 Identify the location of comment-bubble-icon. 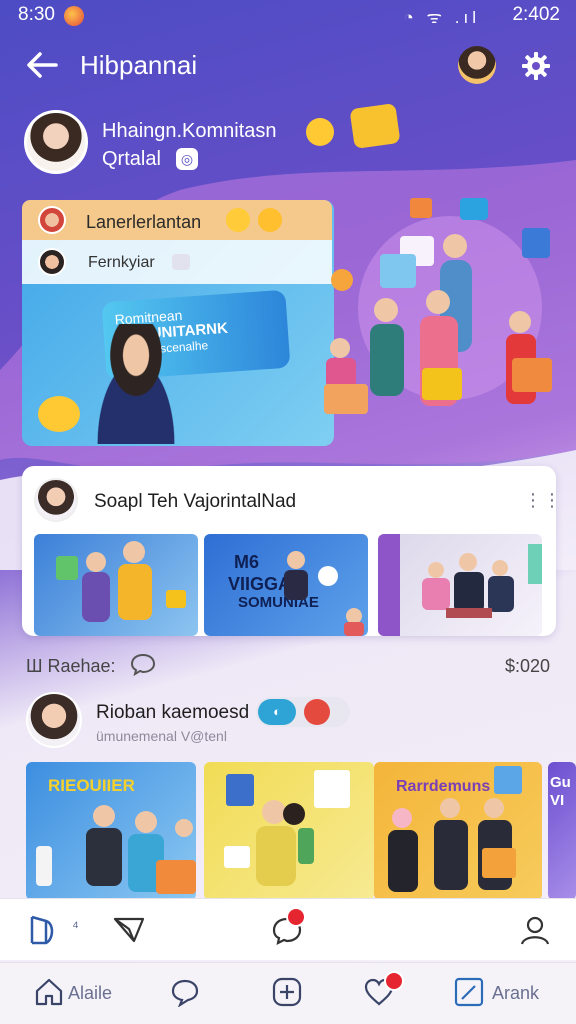
(143, 664).